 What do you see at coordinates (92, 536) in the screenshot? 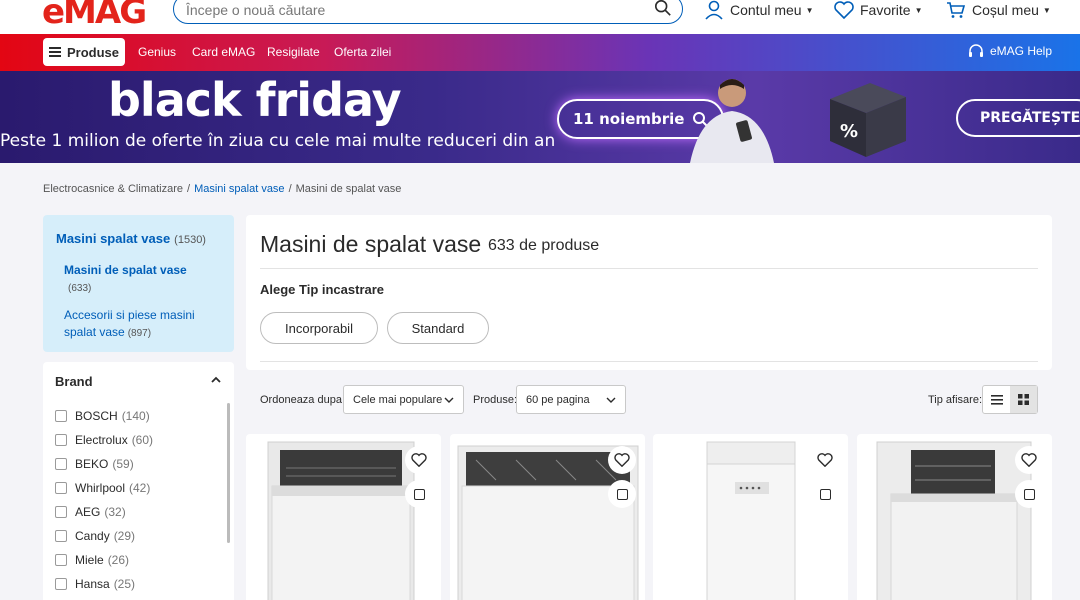
I see `brand-name: Candy` at bounding box center [92, 536].